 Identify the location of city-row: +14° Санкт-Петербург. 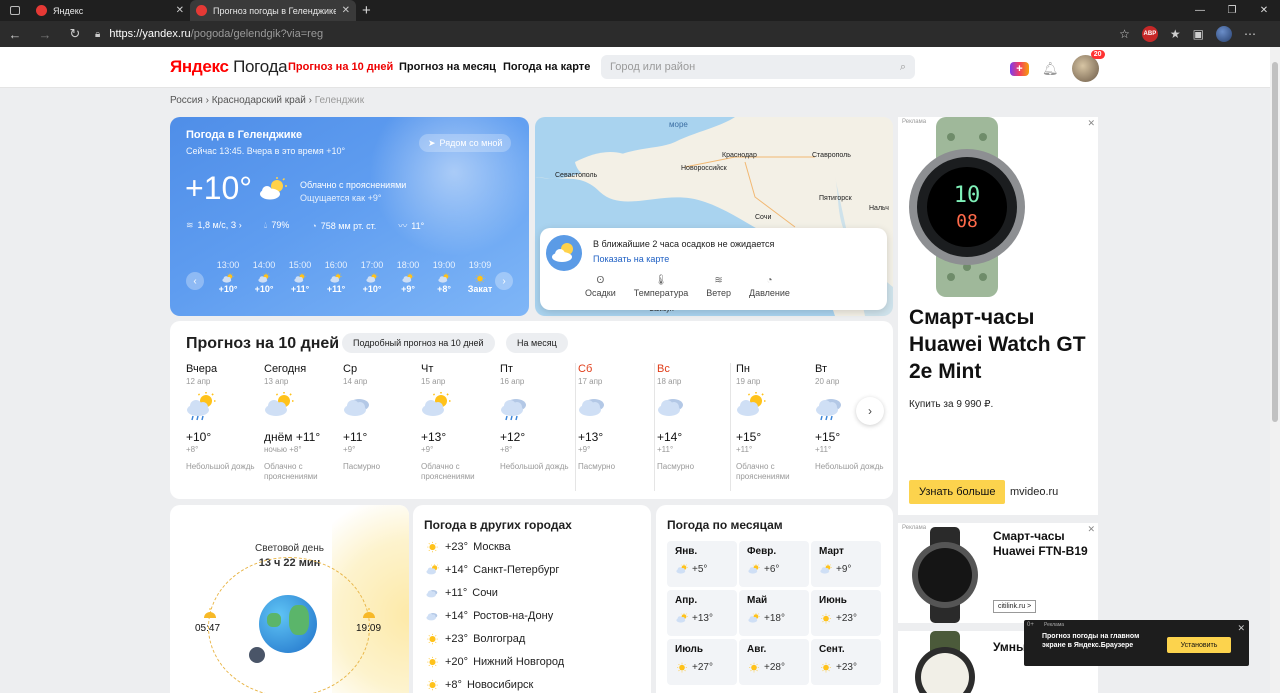
(492, 570).